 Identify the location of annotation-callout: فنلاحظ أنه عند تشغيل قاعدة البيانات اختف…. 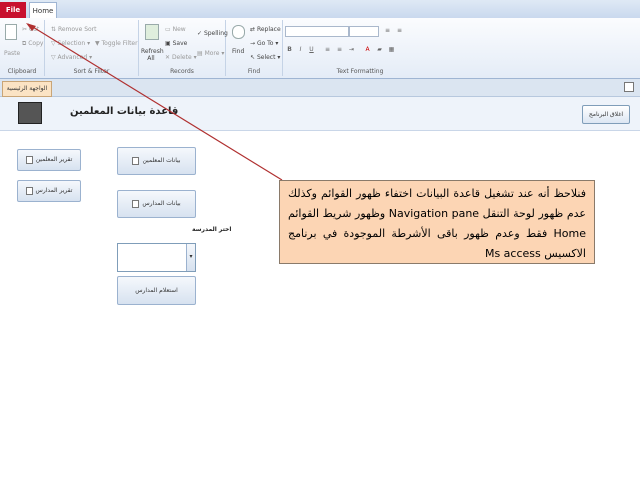
(437, 222).